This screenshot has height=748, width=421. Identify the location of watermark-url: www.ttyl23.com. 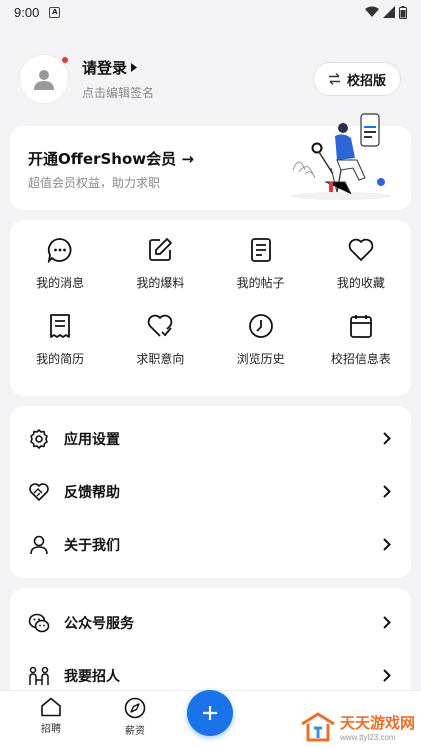
(367, 737).